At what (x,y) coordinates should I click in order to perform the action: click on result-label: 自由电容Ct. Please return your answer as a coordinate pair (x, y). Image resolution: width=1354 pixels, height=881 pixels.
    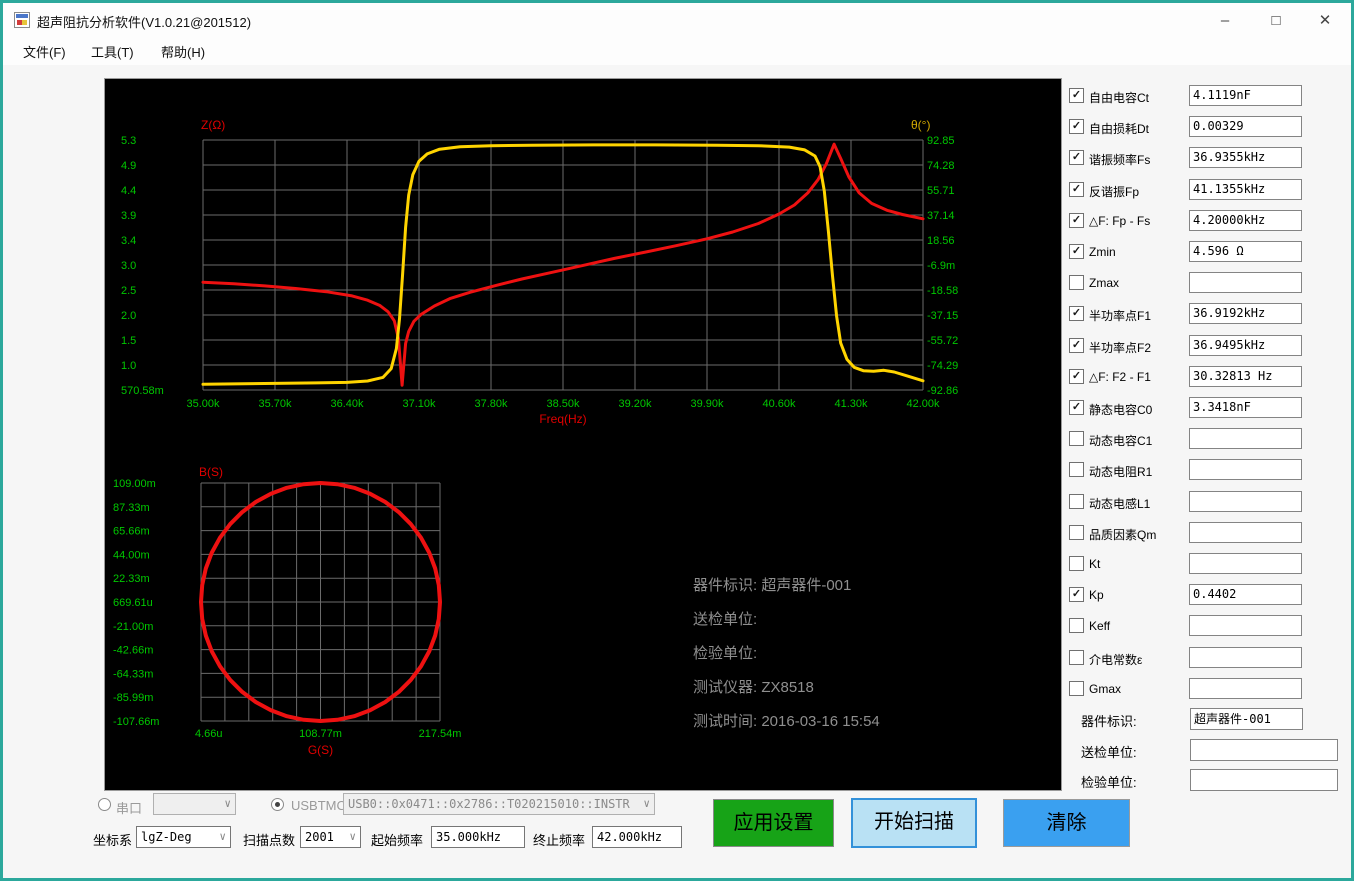
    Looking at the image, I should click on (1119, 98).